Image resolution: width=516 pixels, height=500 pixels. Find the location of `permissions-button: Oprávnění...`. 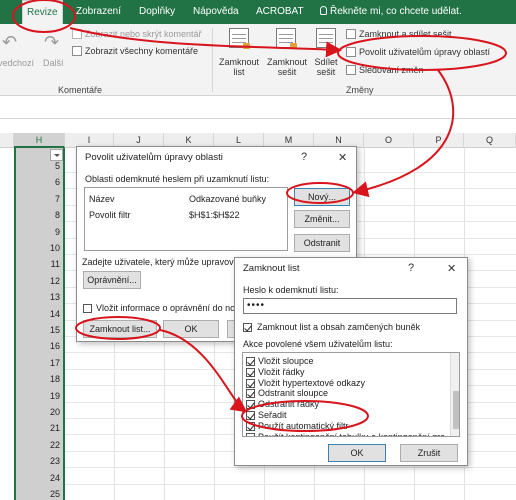

permissions-button: Oprávnění... is located at coordinates (112, 280).